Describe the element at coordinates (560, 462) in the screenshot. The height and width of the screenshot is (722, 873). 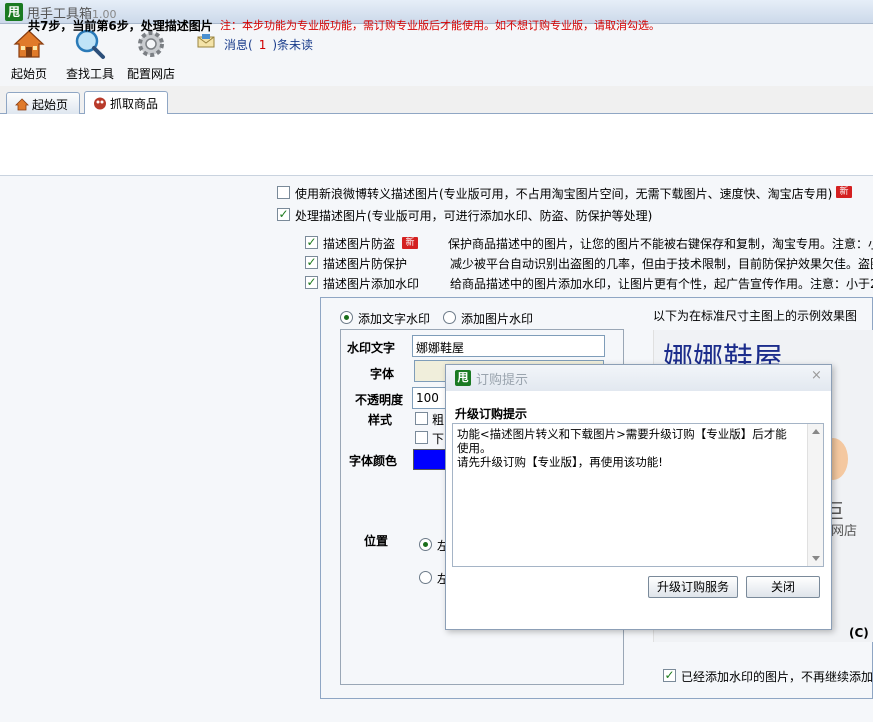
I see `dialog-message-line: 请先升级订购【专业版】，再使用该功能!` at that location.